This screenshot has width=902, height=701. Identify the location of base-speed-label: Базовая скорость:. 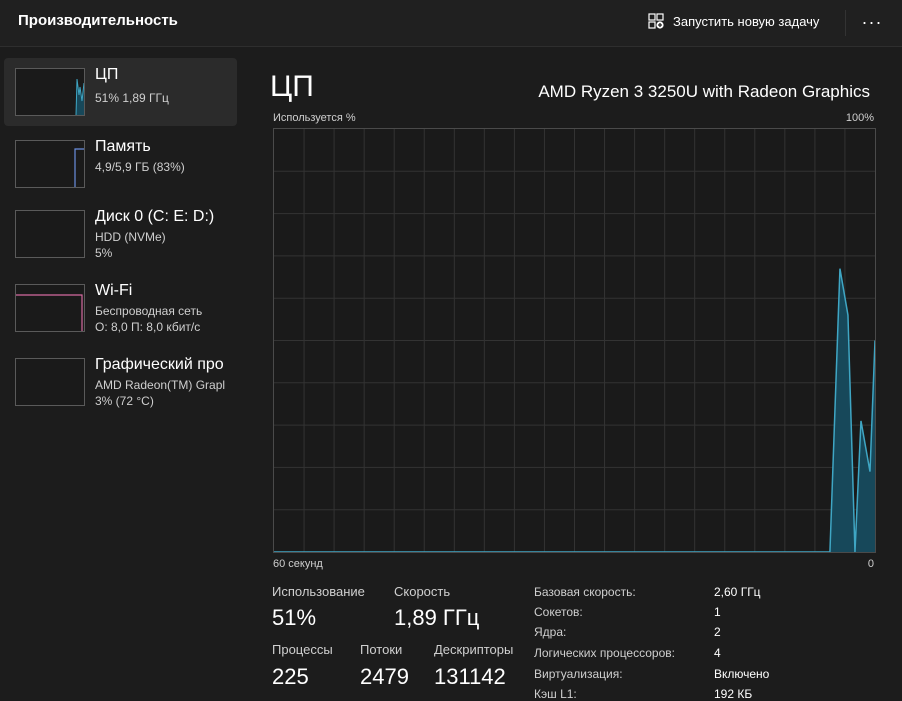
(585, 592).